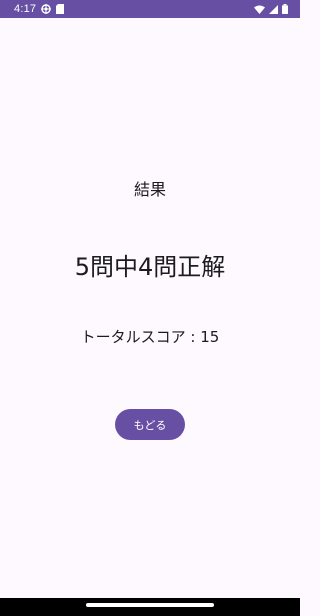 The width and height of the screenshot is (320, 616). What do you see at coordinates (273, 9) in the screenshot?
I see `signal-icon` at bounding box center [273, 9].